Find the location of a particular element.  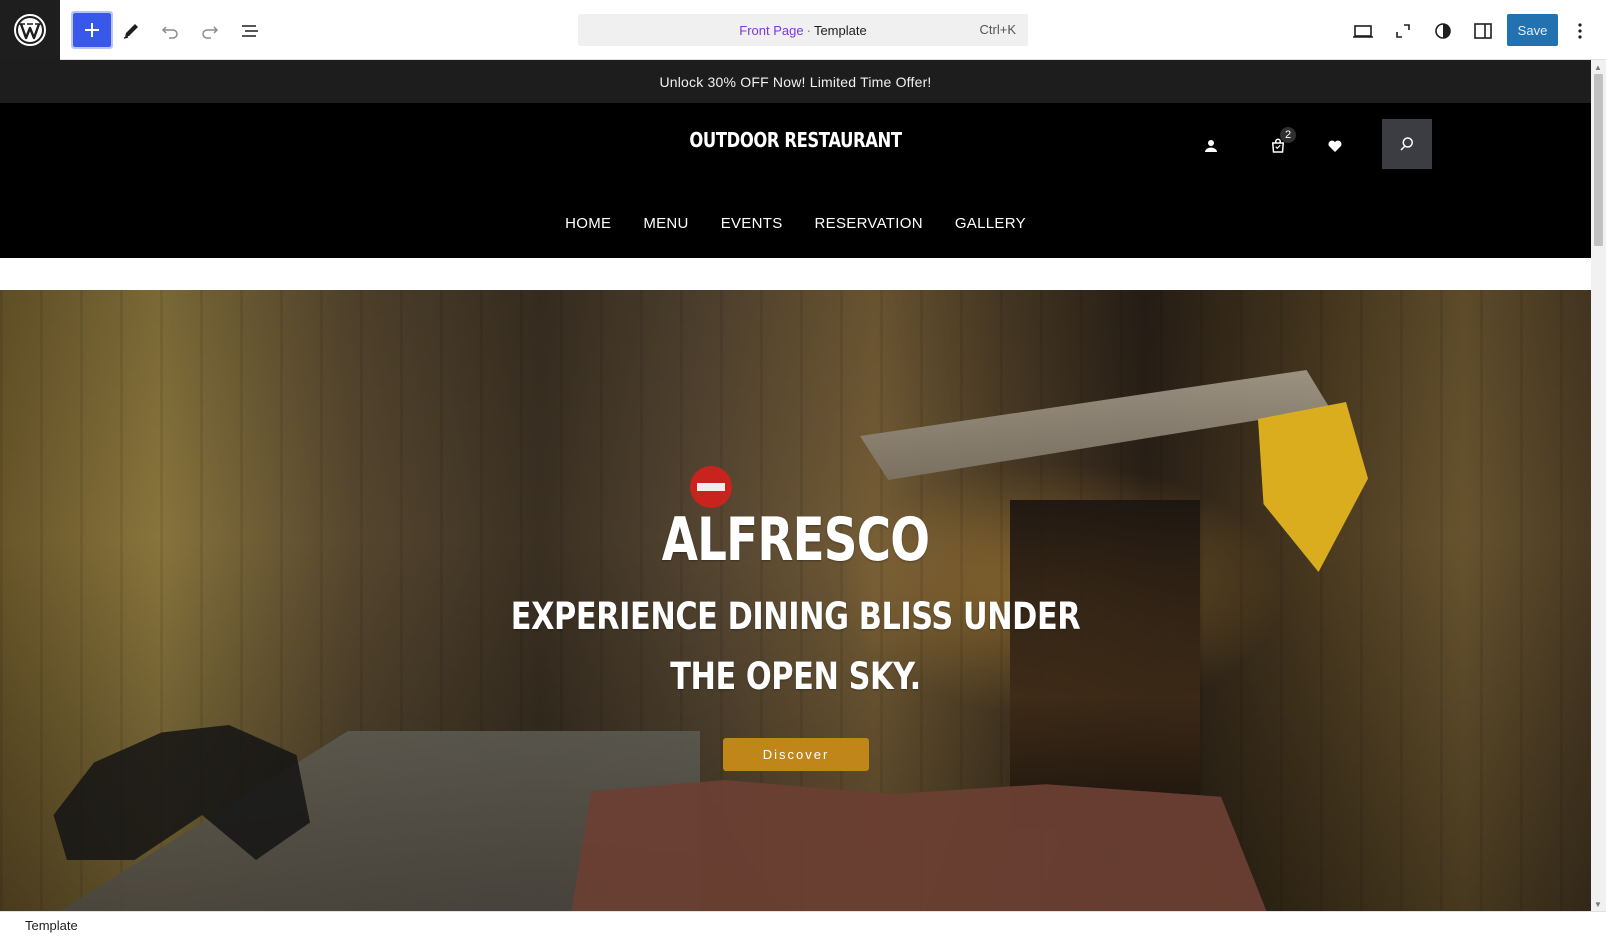

more-options-icon is located at coordinates (1580, 31).